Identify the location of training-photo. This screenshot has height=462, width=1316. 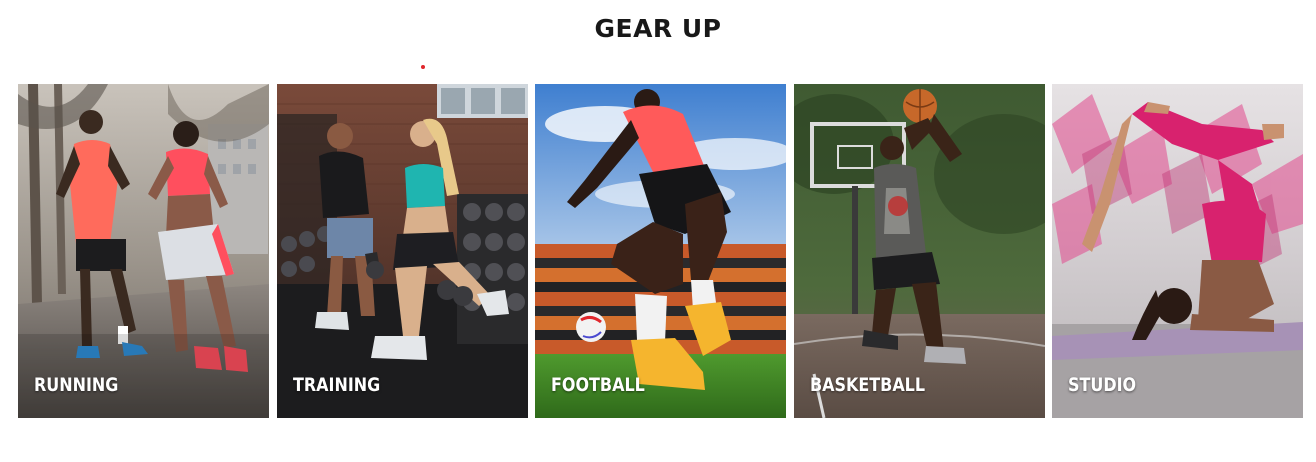
(402, 251).